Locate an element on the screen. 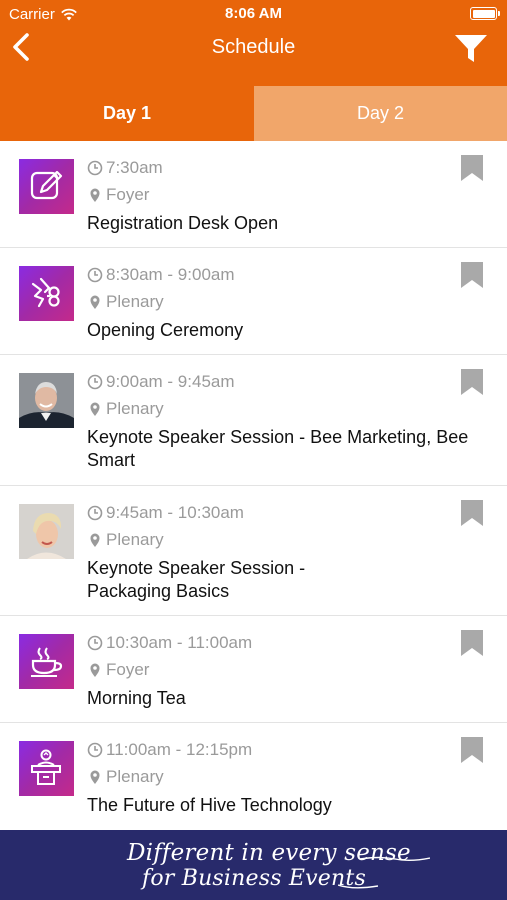 This screenshot has width=507, height=900. app-header: Carrier 8:06 AM Schedule is located at coordinates (253, 43).